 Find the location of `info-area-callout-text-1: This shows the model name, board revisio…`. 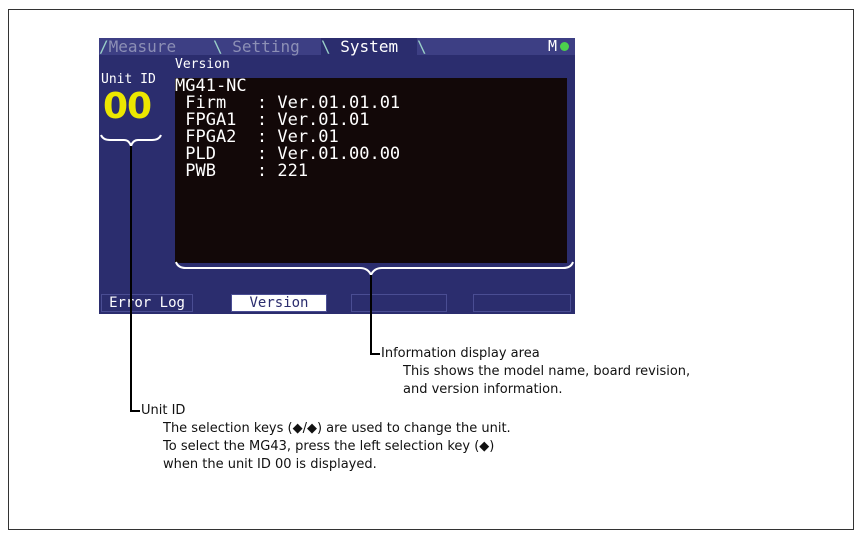

info-area-callout-text-1: This shows the model name, board revisio… is located at coordinates (547, 371).